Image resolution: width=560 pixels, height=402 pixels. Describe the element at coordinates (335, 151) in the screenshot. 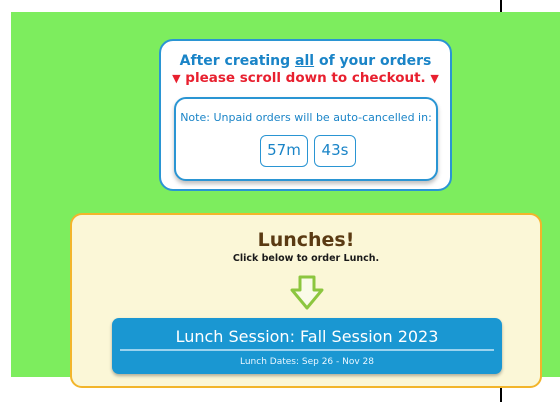

I see `timer-seconds: 43s` at that location.